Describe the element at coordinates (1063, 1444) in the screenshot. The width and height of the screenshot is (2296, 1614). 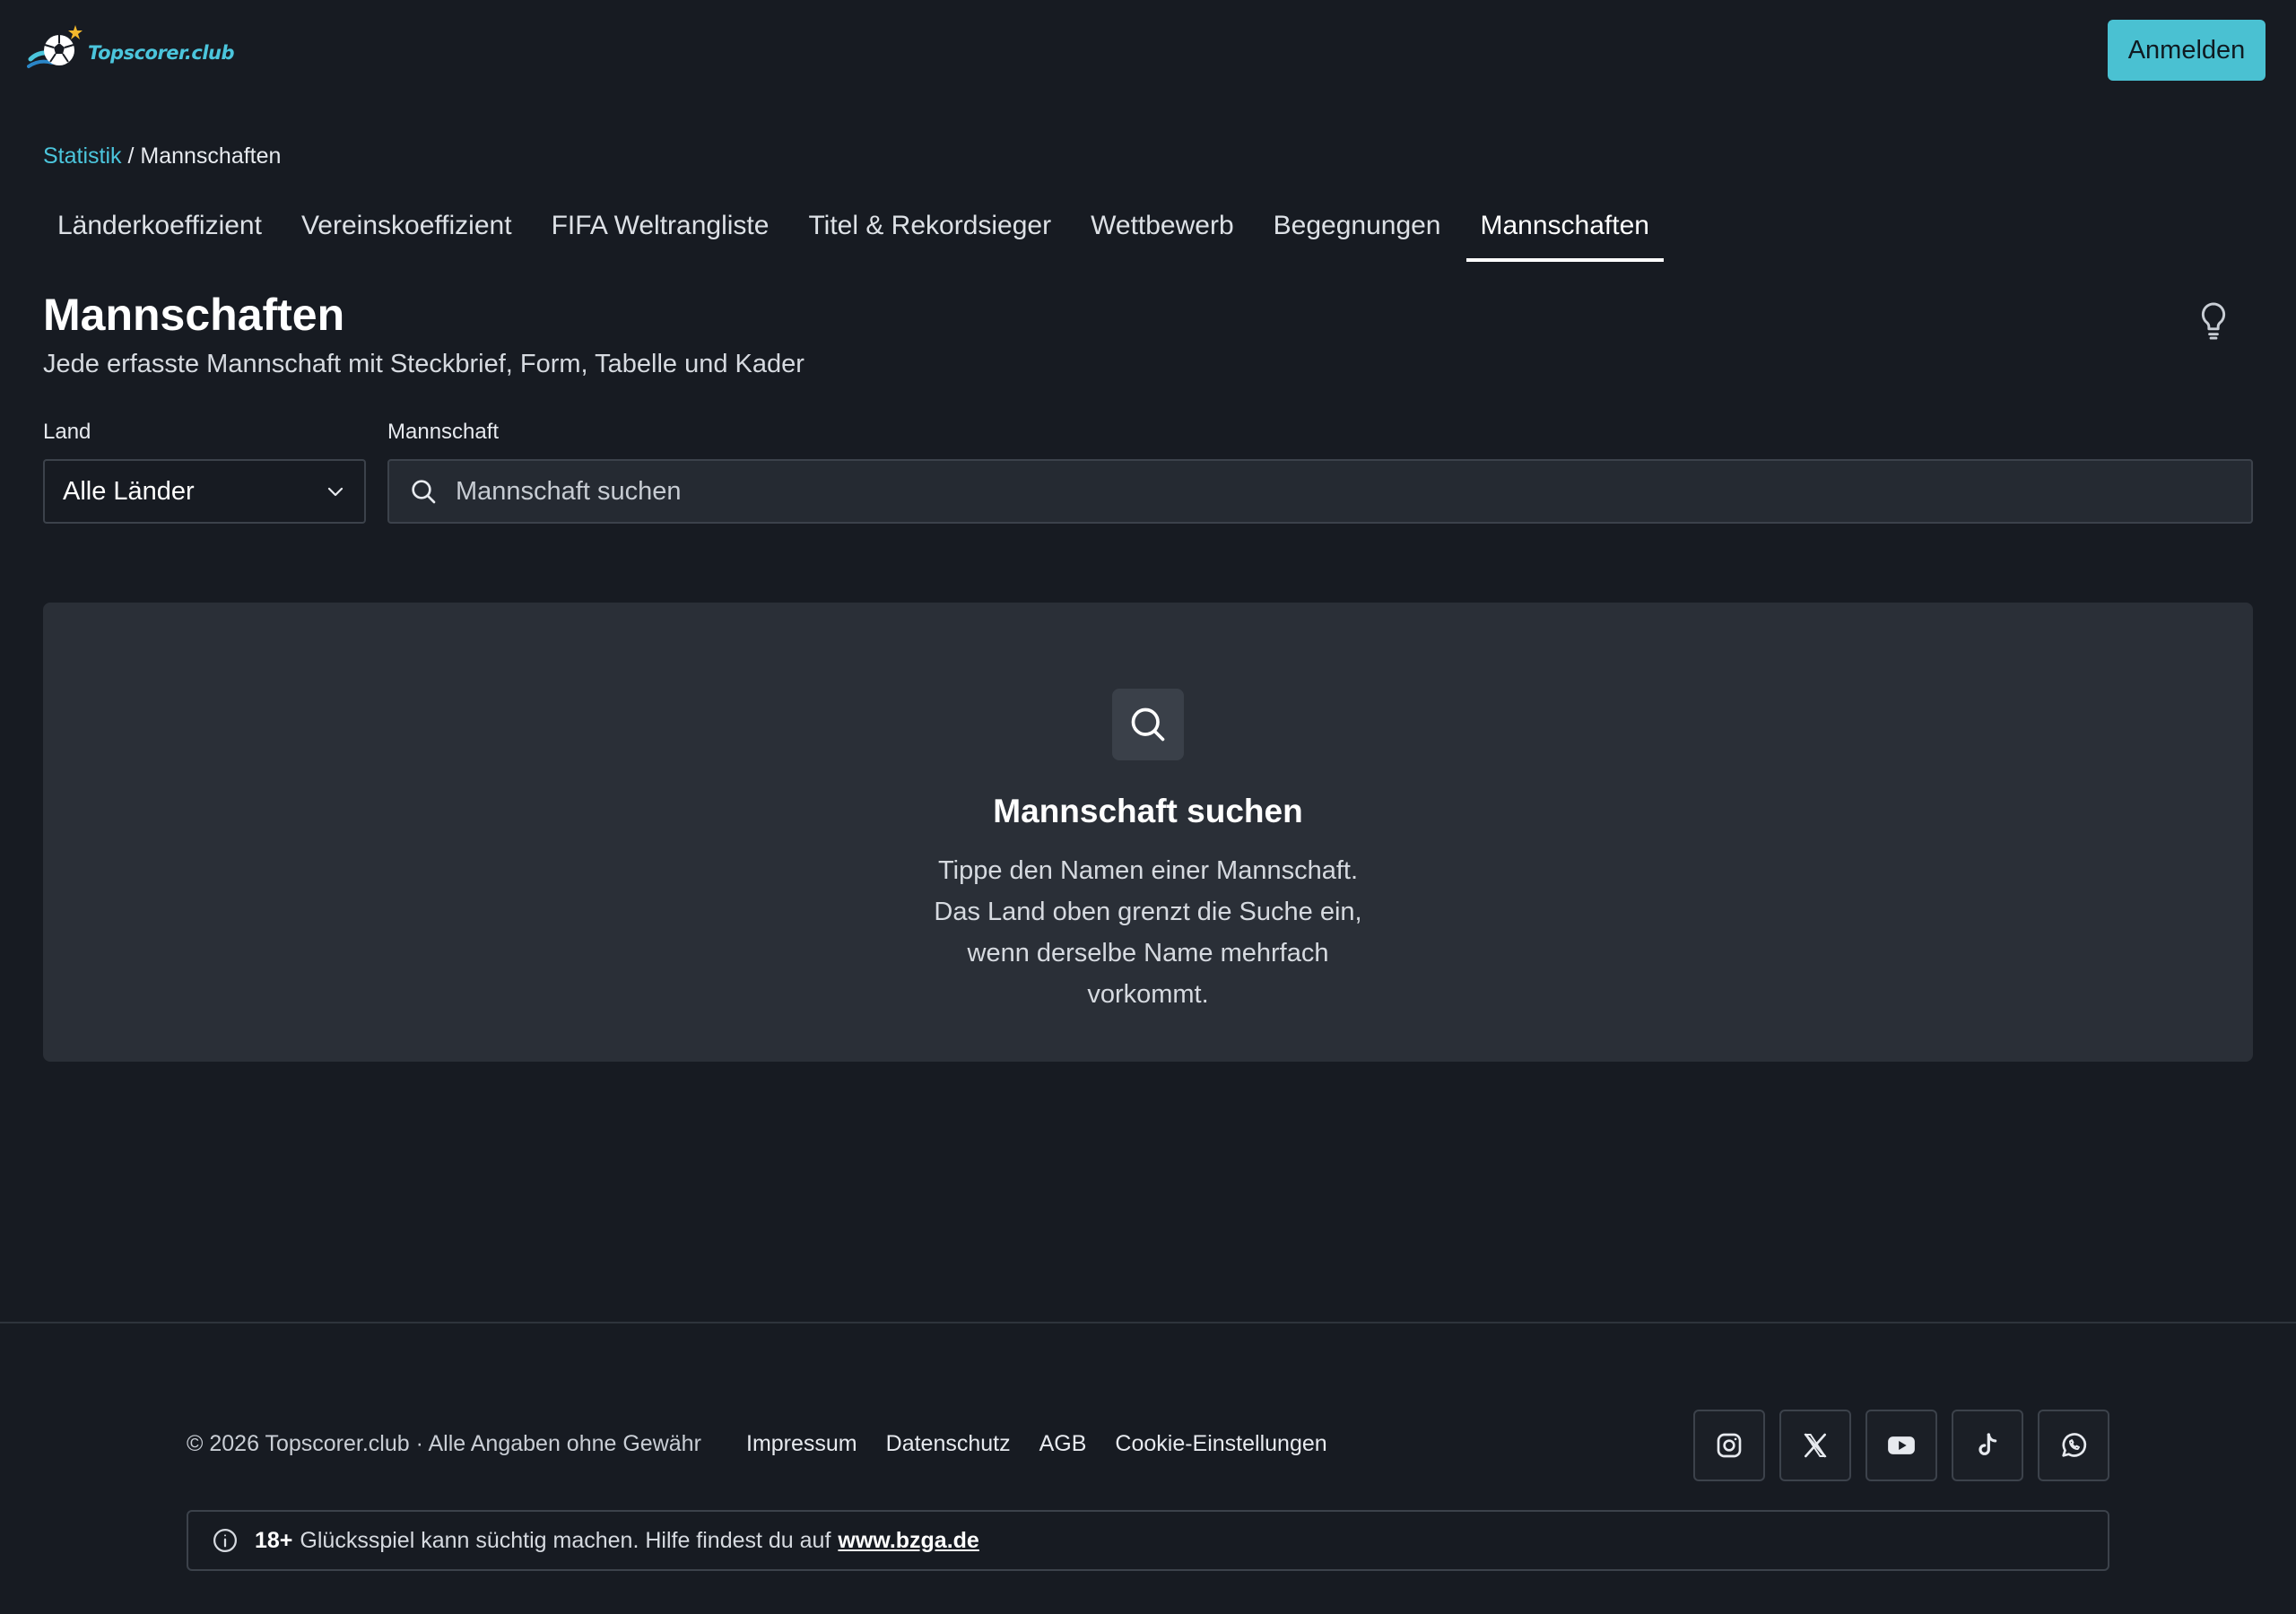
I see `footer-link-agb: AGB` at that location.